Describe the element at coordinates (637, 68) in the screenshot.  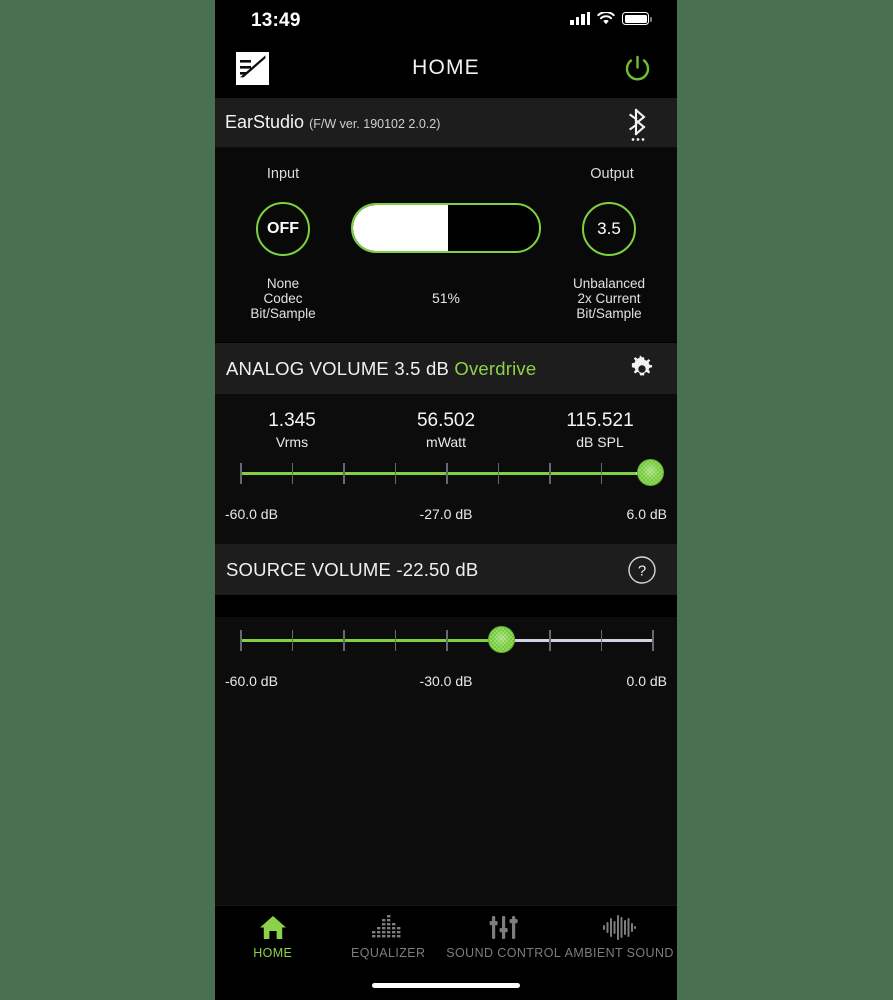
I see `power-icon` at that location.